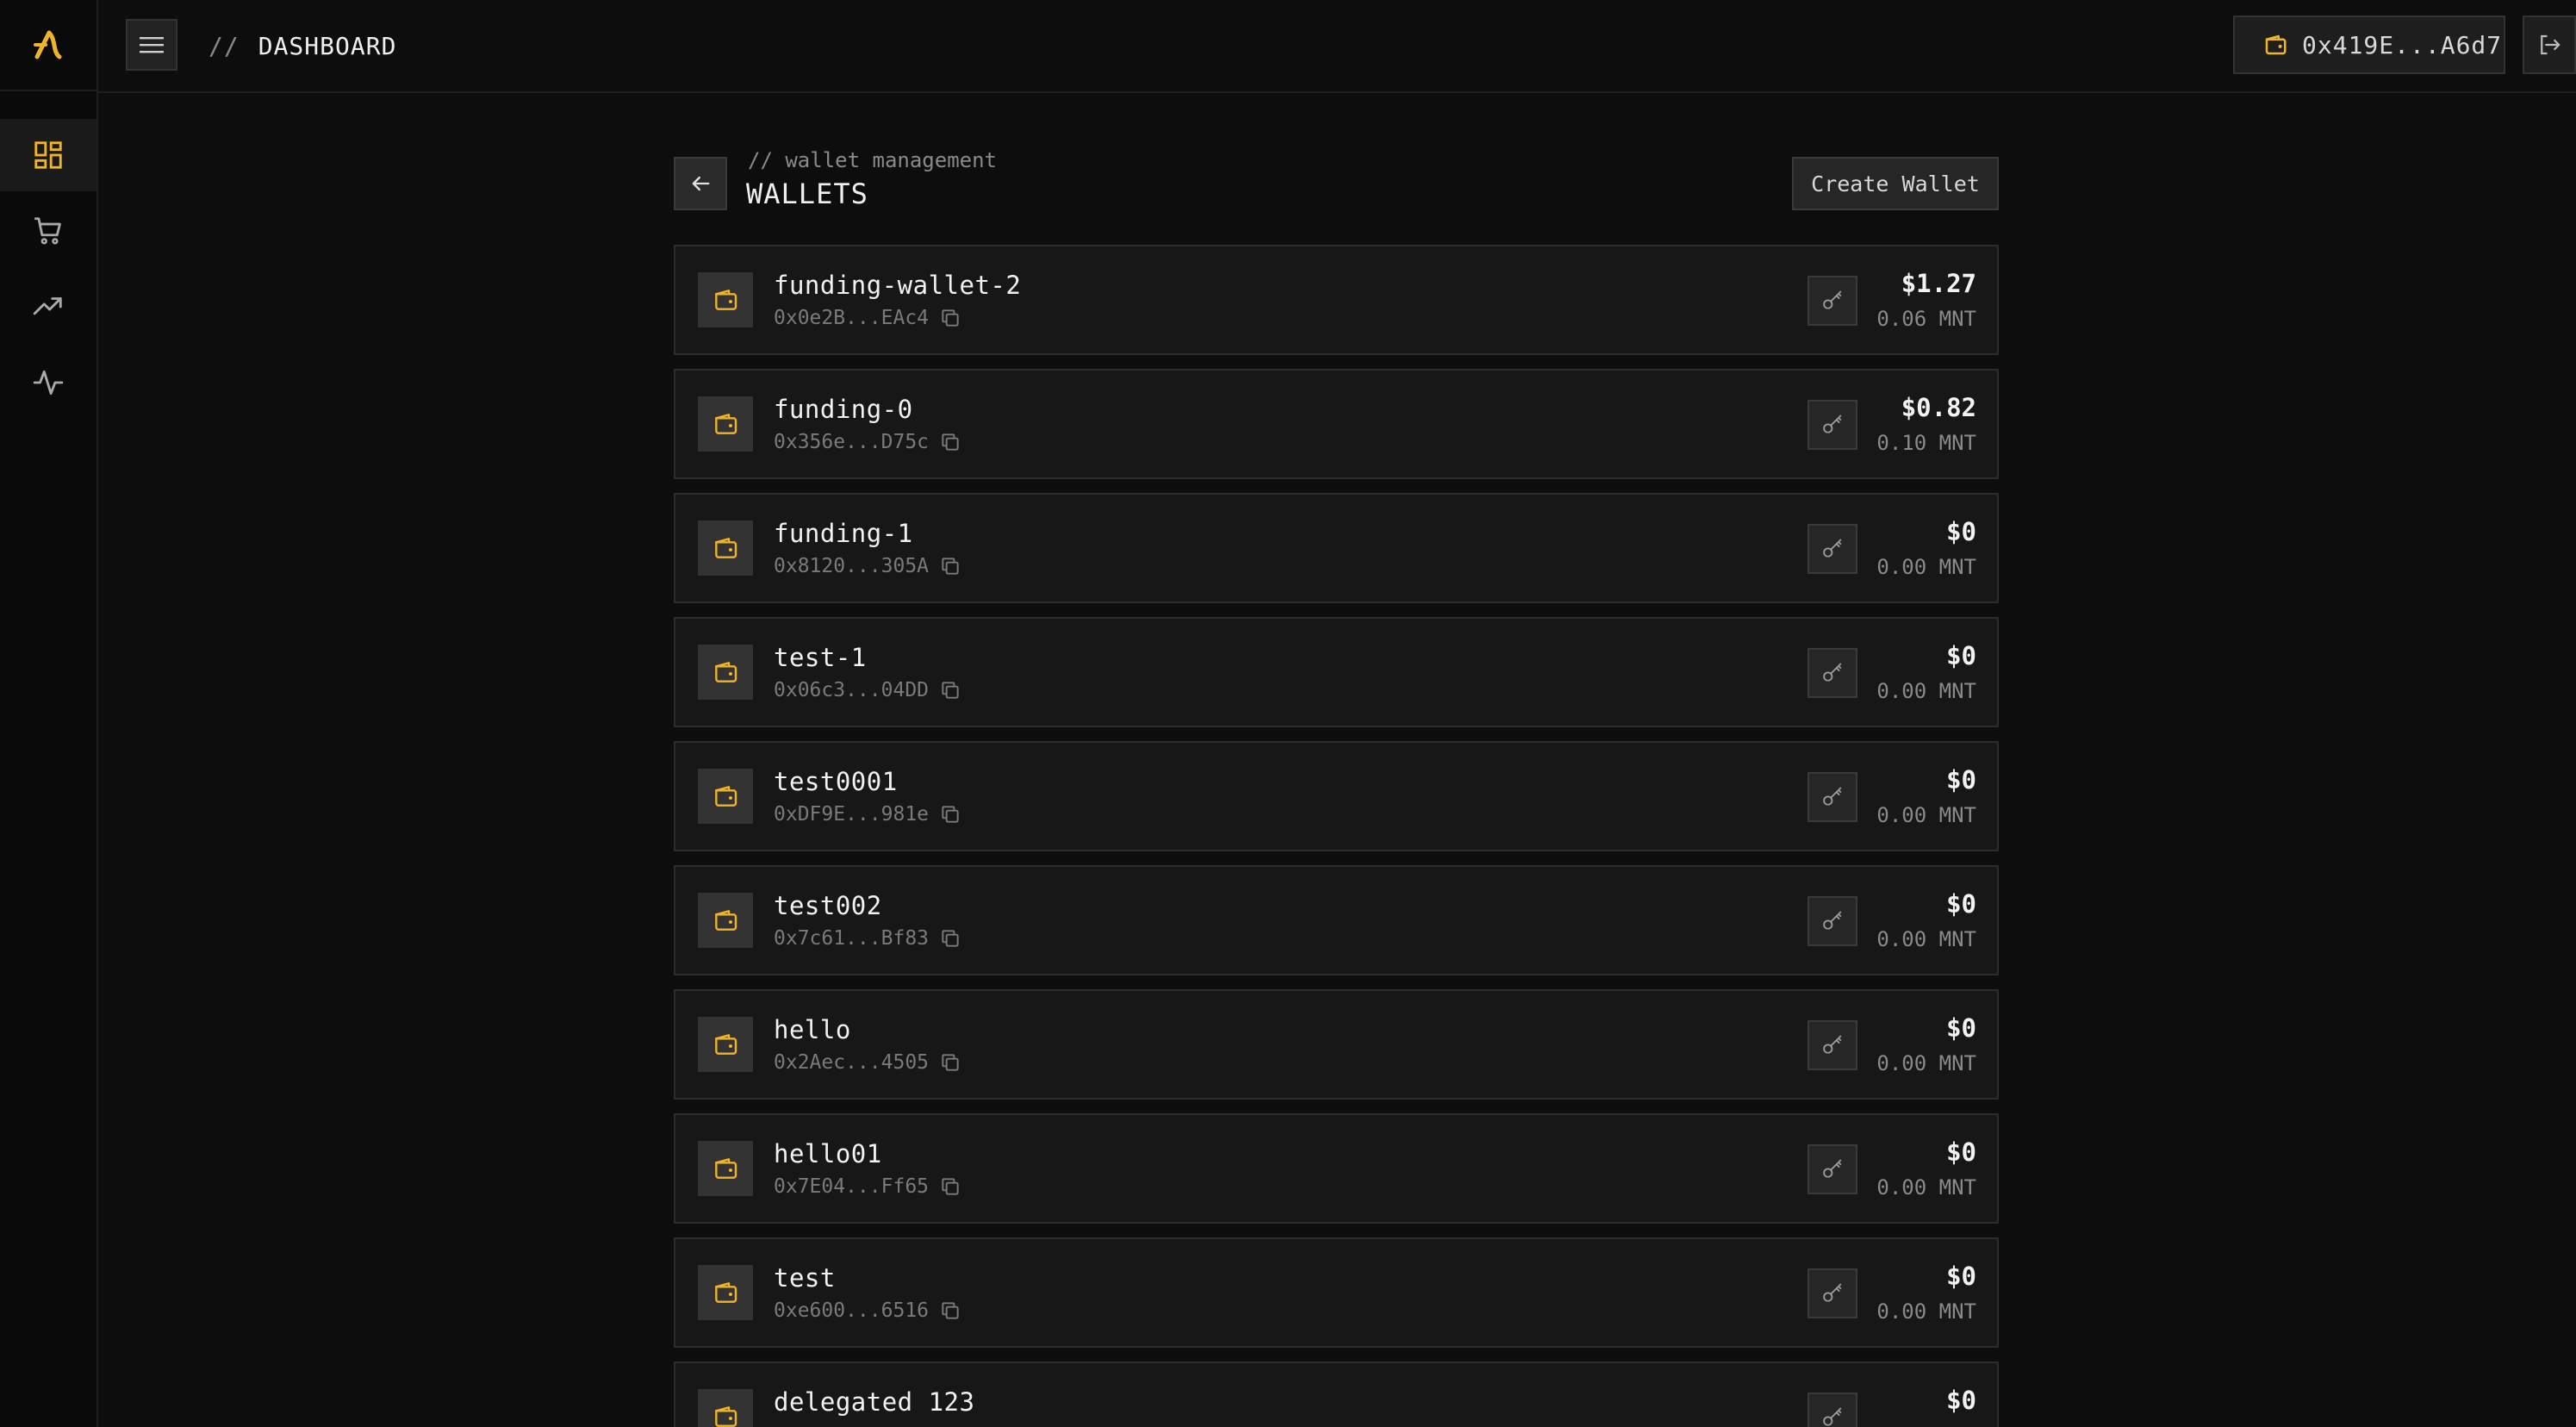 The width and height of the screenshot is (2576, 1427). I want to click on wallet-address-row: 0x7E04...Ff65, so click(868, 1186).